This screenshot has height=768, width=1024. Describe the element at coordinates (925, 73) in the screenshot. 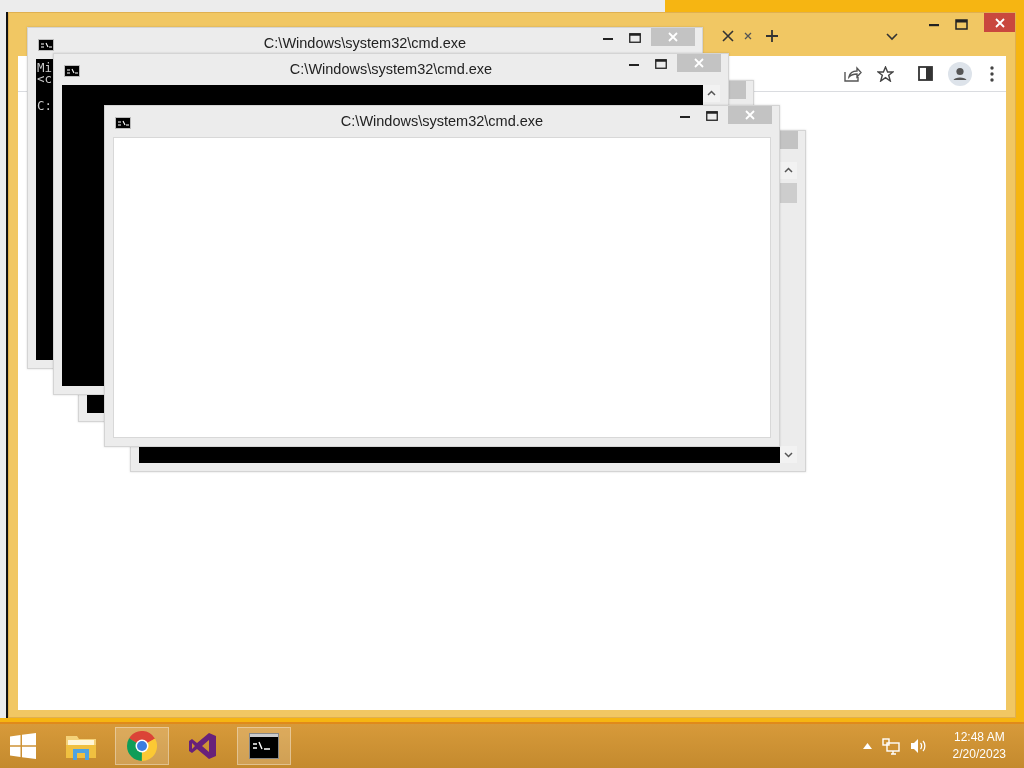

I see `side-panel-icon` at that location.